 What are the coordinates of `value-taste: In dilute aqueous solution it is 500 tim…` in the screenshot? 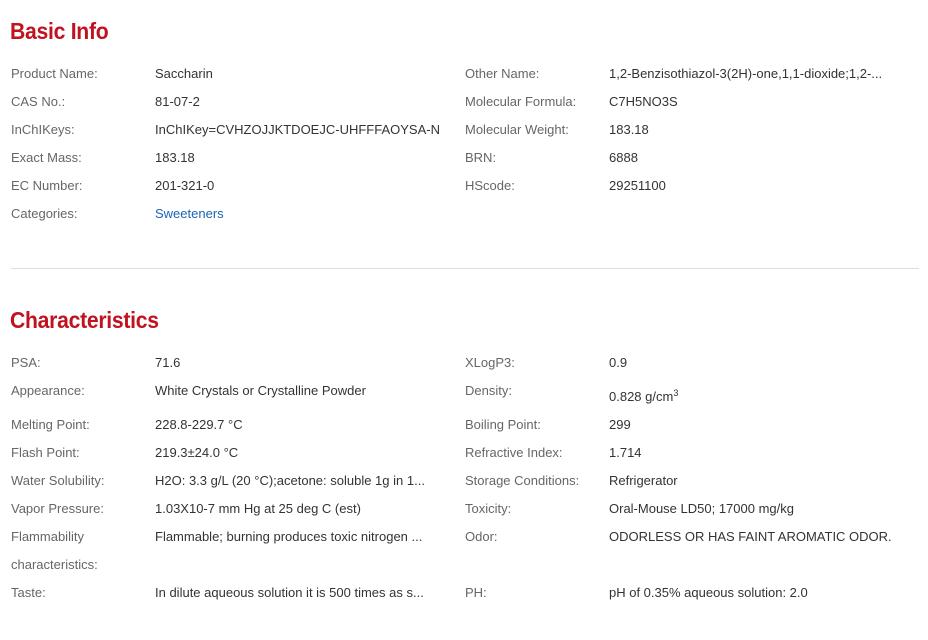 It's located at (289, 592).